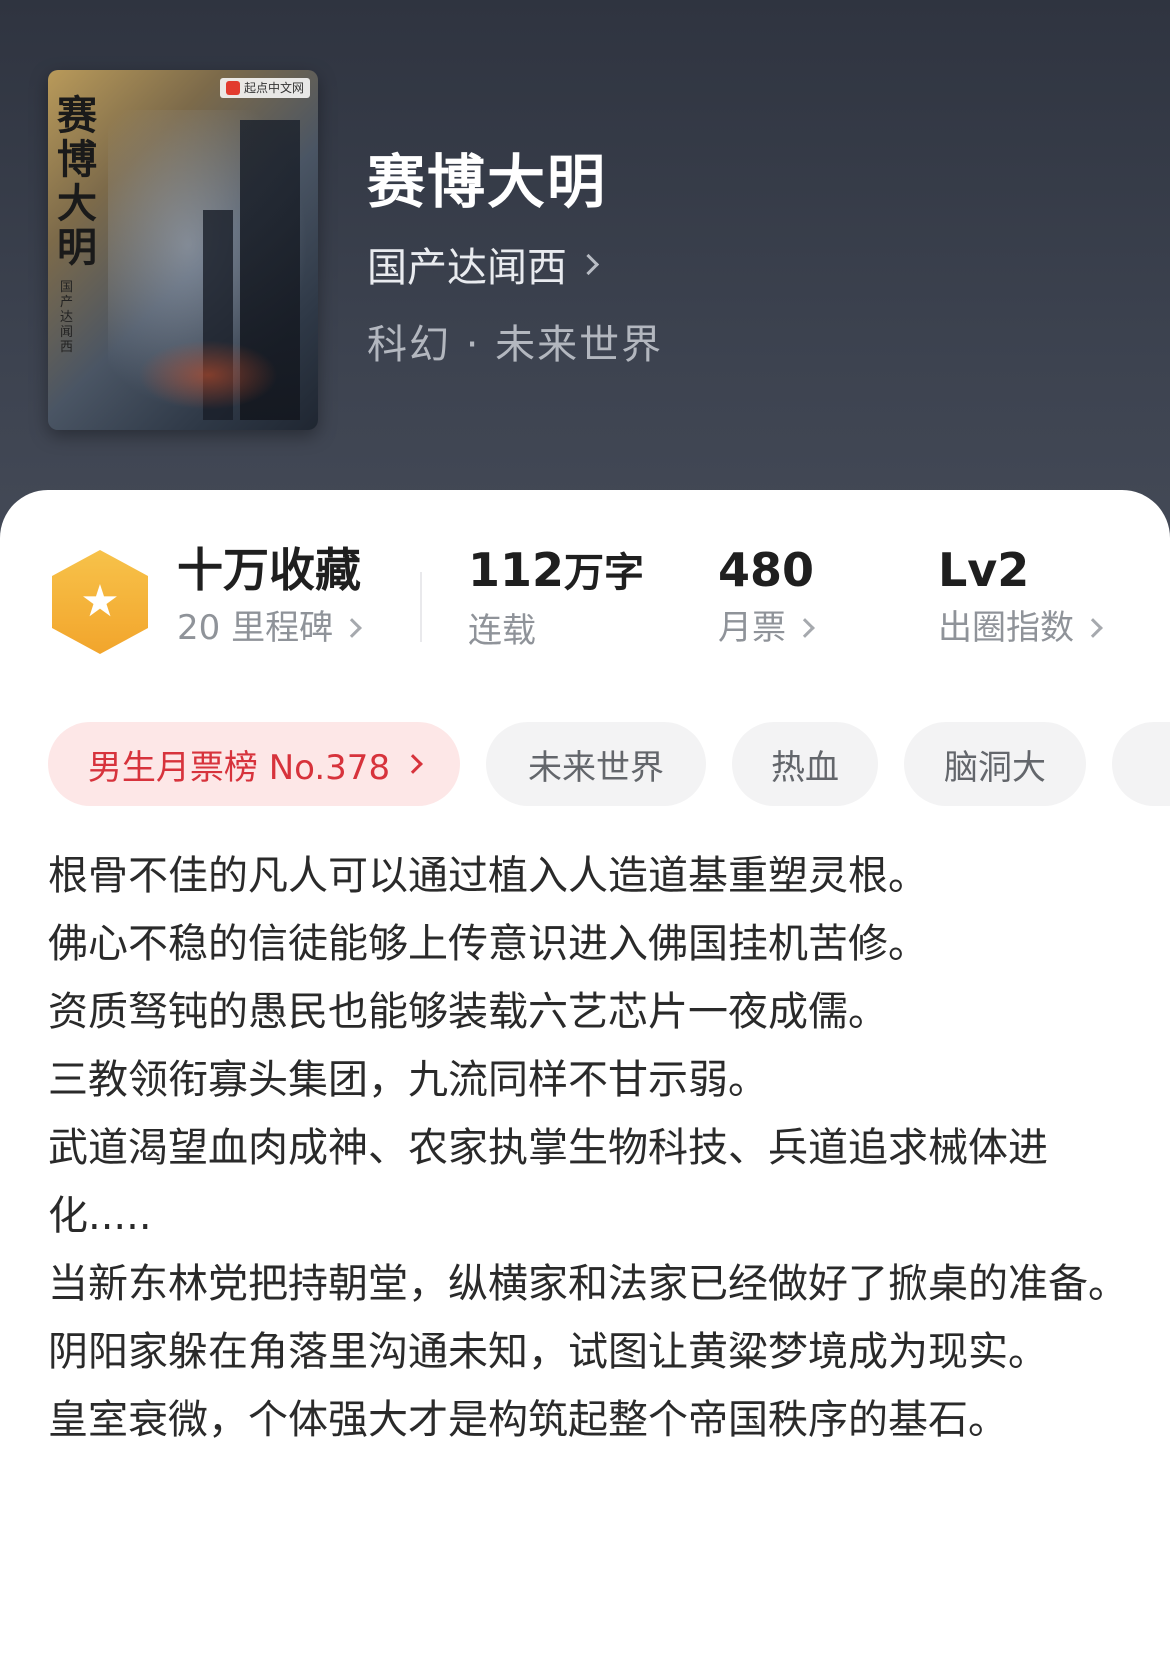 The width and height of the screenshot is (1170, 1656). What do you see at coordinates (805, 764) in the screenshot?
I see `tag-hot-blooded: 热血` at bounding box center [805, 764].